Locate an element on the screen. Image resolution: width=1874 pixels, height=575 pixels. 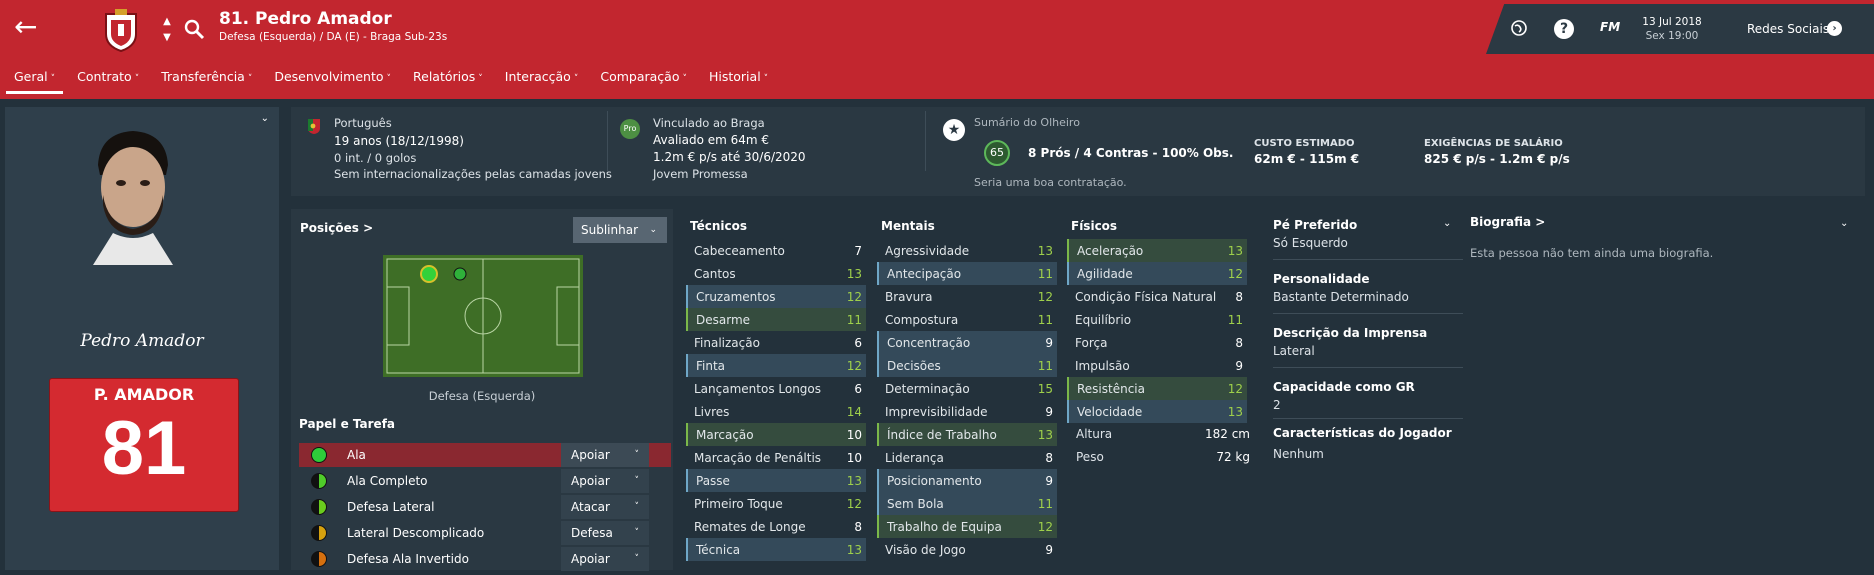
attribute-row: Índice de Trabalho 13 is located at coordinates (967, 434).